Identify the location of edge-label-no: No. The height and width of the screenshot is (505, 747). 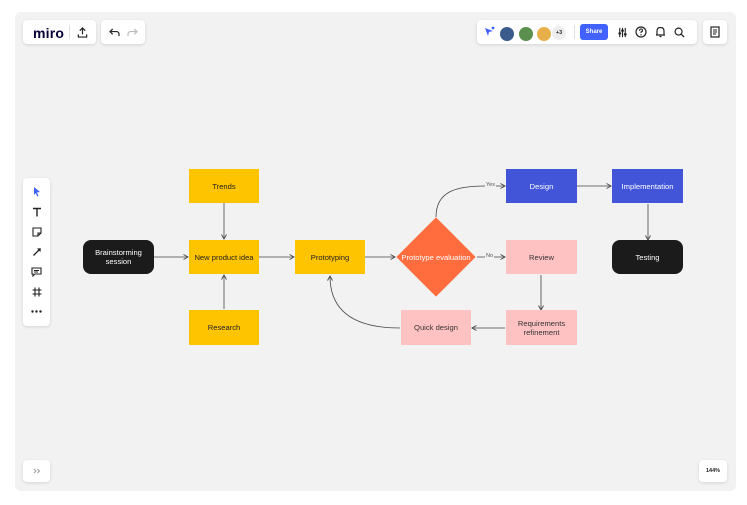
(490, 256).